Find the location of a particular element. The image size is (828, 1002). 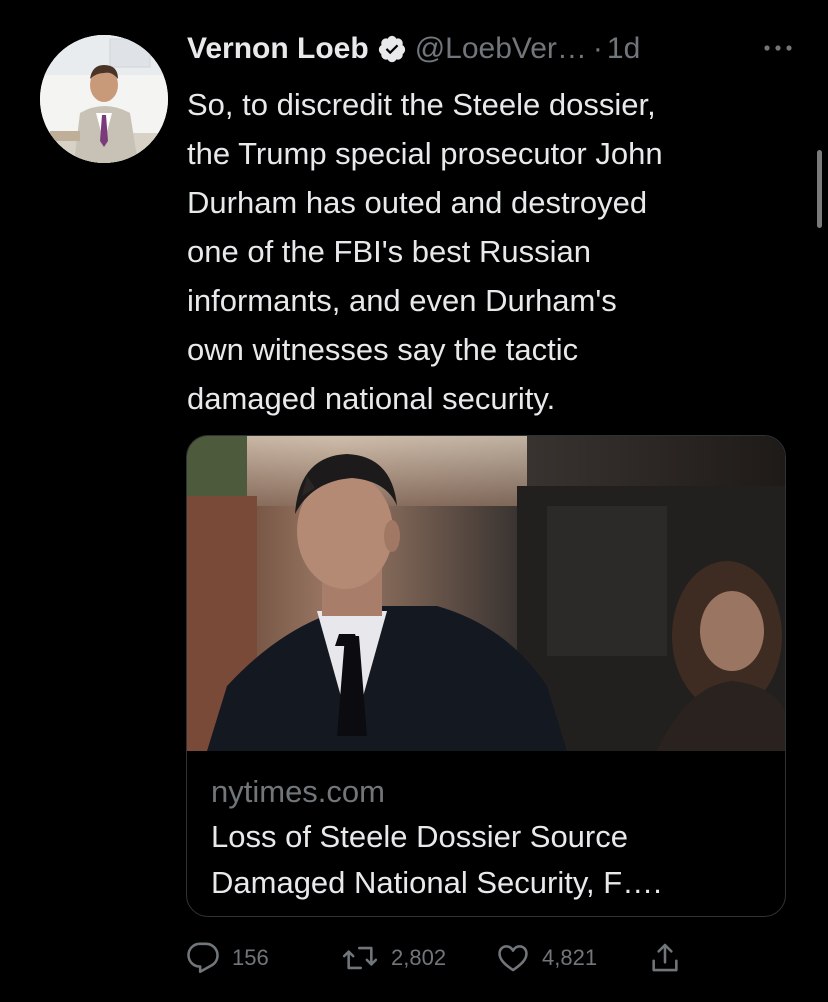

tweet-timestamp: 1d is located at coordinates (623, 49).